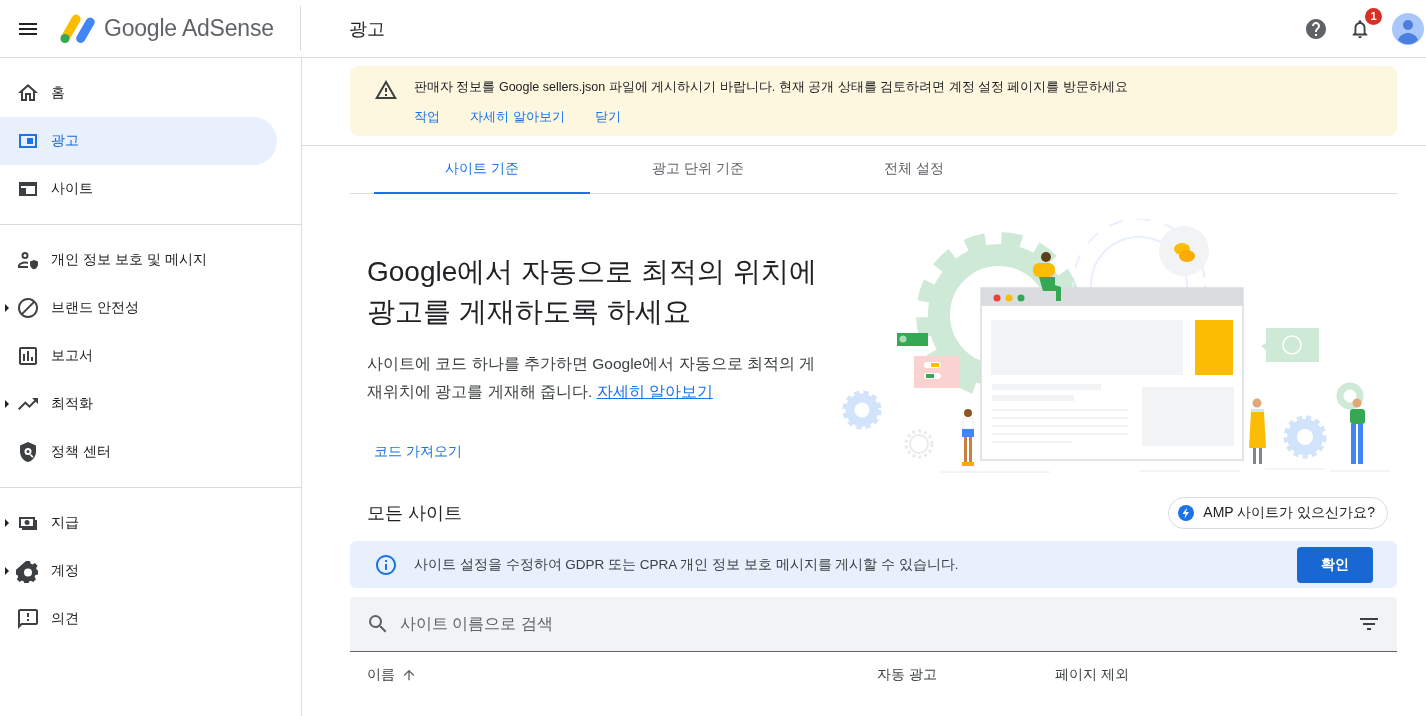  Describe the element at coordinates (28, 571) in the screenshot. I see `settings-icon` at that location.